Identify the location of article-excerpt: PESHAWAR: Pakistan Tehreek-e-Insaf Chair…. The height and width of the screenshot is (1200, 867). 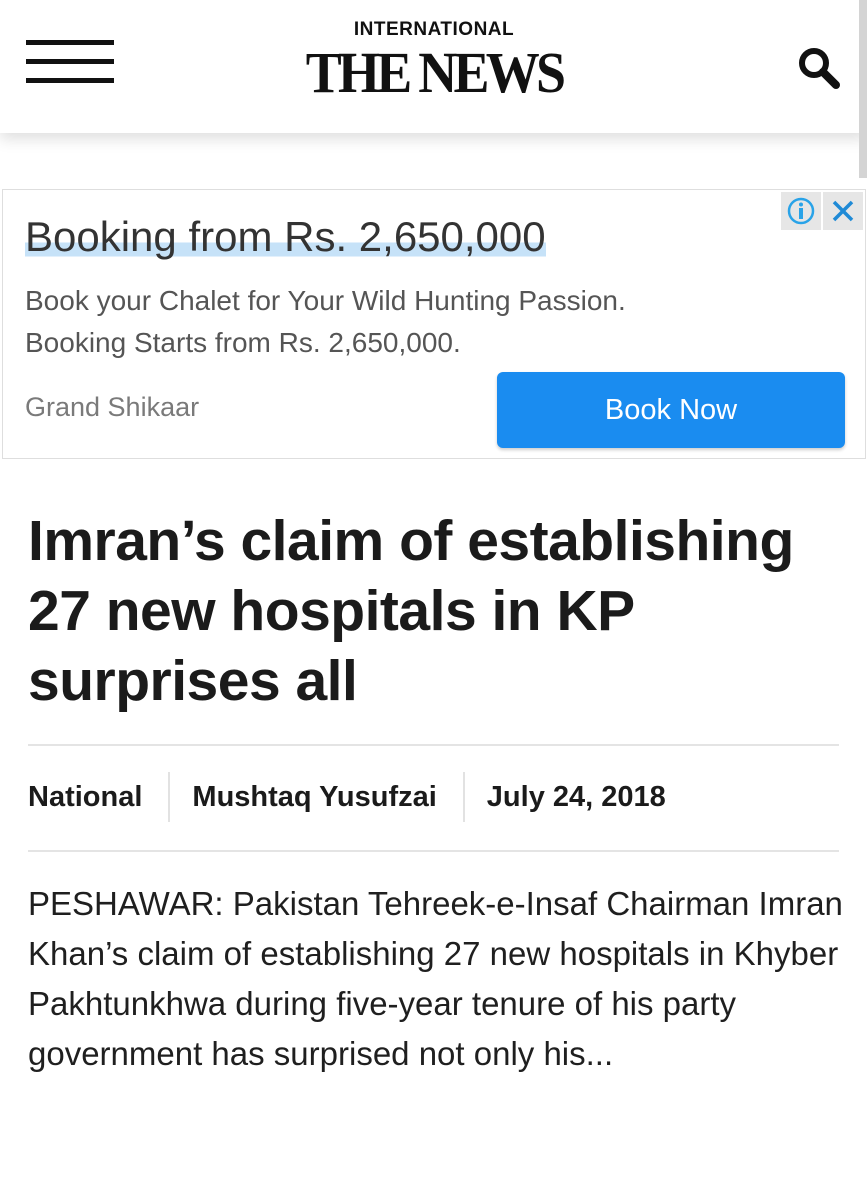
(435, 978).